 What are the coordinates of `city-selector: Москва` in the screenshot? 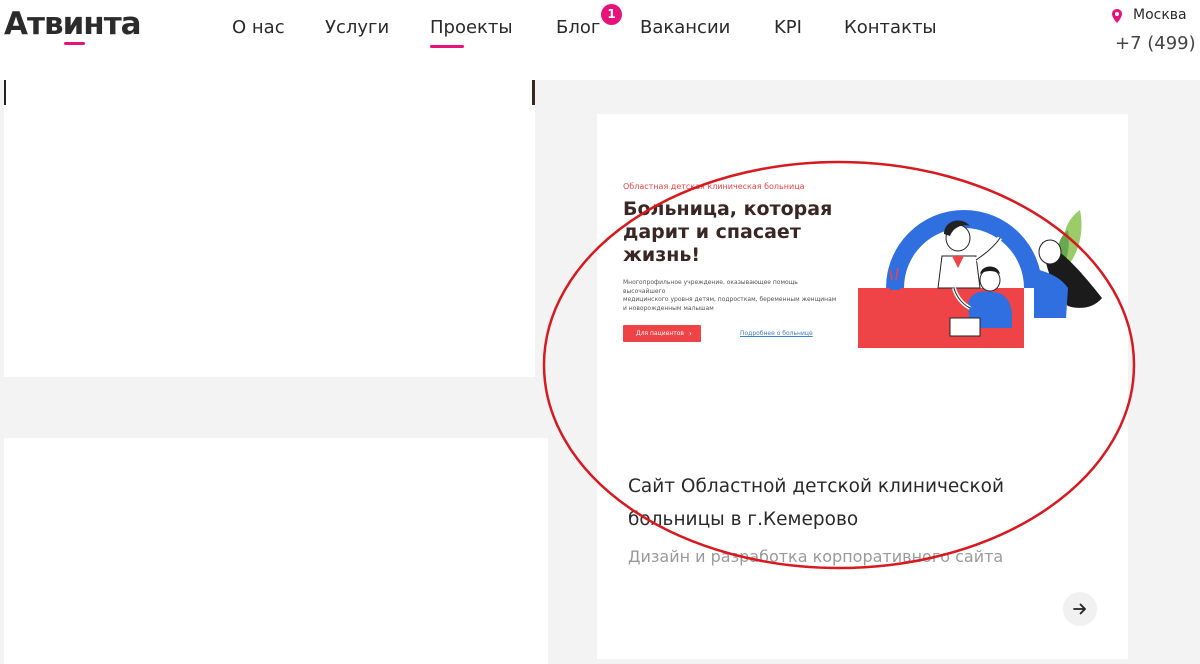 It's located at (1160, 15).